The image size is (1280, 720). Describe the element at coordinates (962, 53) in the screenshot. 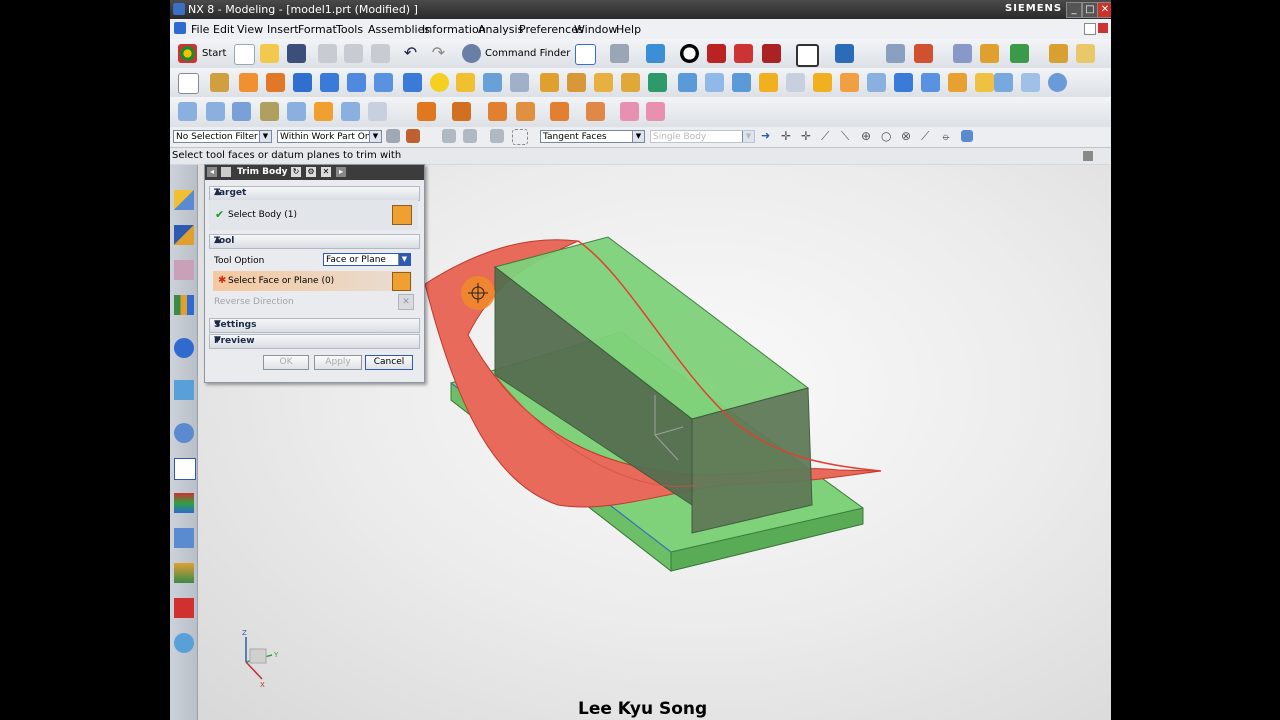

I see `move-icon` at that location.